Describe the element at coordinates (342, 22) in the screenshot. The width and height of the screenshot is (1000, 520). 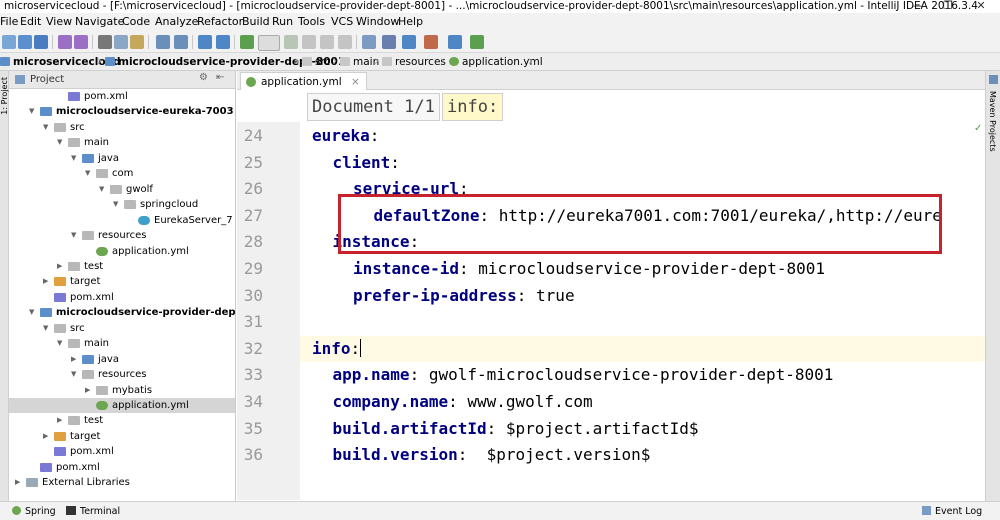
I see `menu-vcs: VCS` at that location.